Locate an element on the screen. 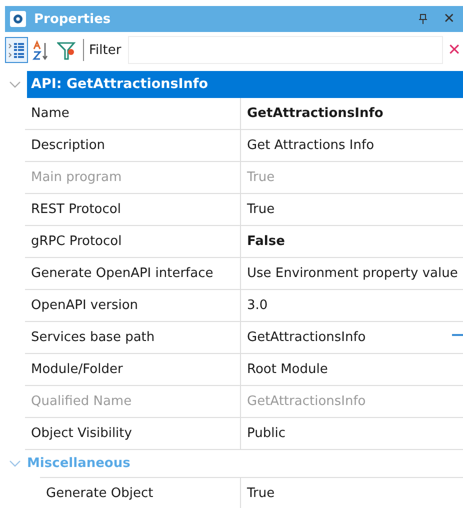 Image resolution: width=463 pixels, height=508 pixels. property-value: False is located at coordinates (352, 241).